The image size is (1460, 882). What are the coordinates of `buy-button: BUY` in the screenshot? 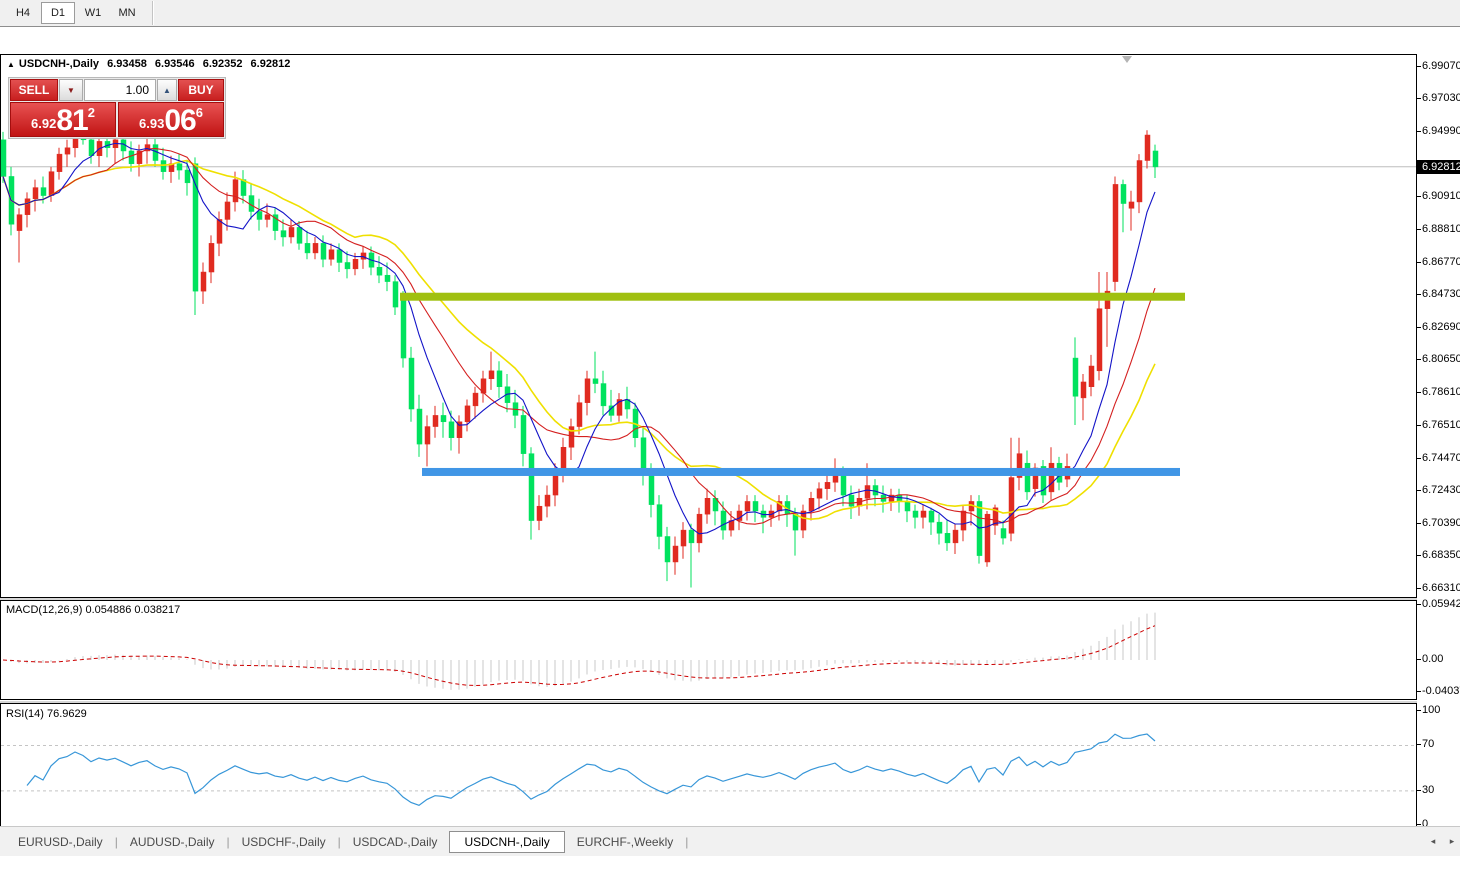 It's located at (201, 90).